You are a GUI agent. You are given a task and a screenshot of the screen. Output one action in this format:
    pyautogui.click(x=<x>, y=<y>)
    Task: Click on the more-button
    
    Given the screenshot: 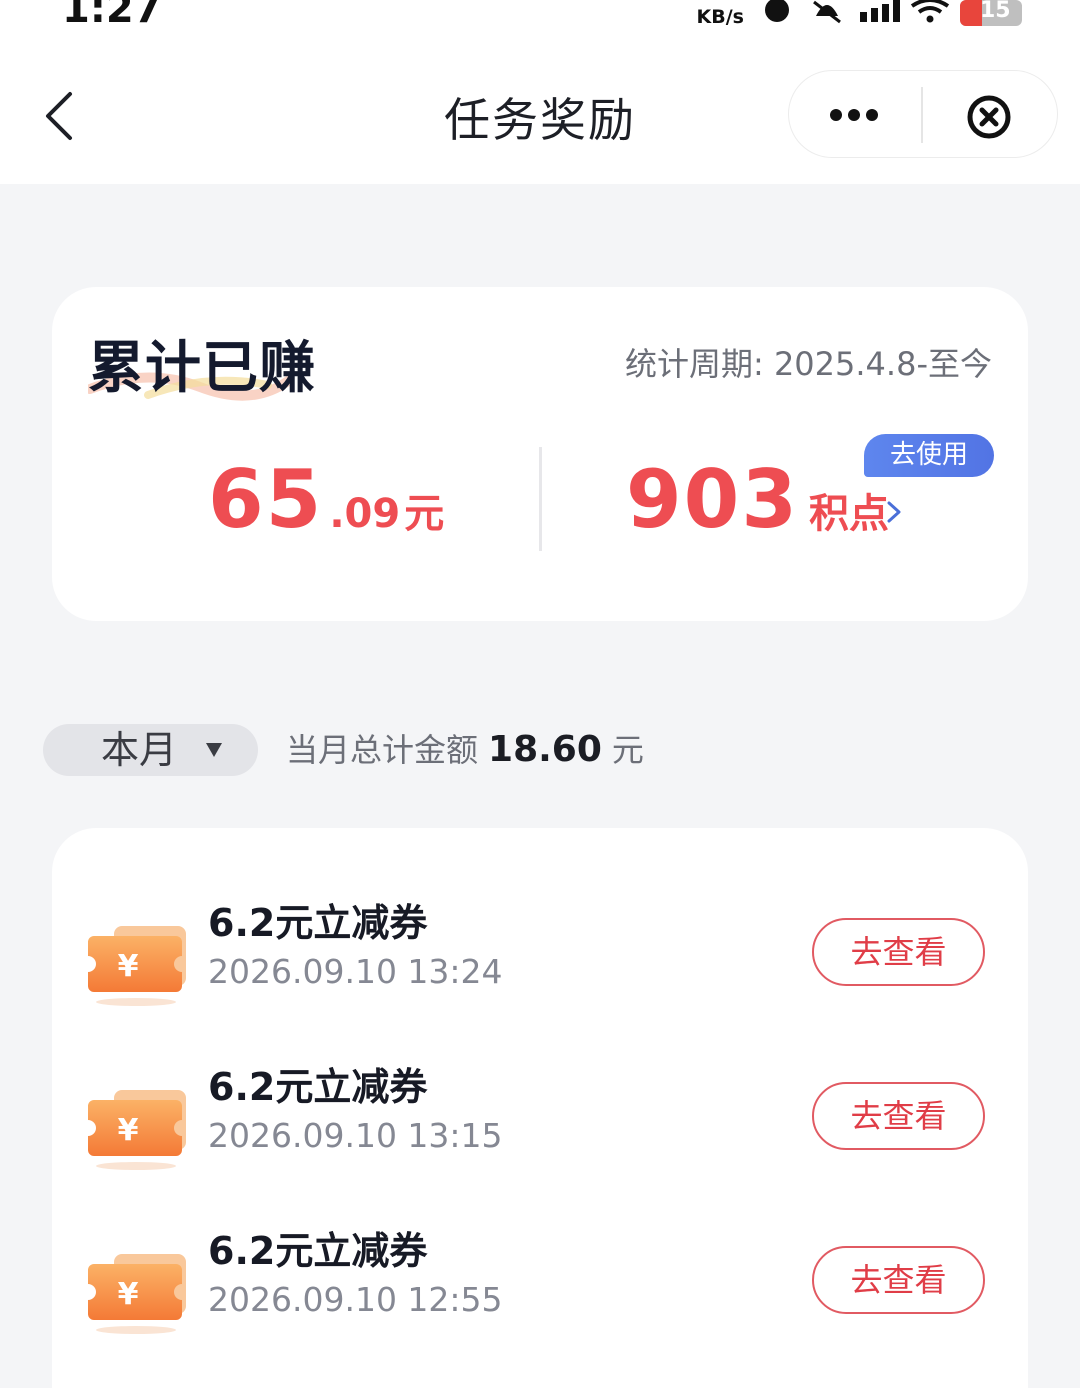 What is the action you would take?
    pyautogui.click(x=854, y=115)
    